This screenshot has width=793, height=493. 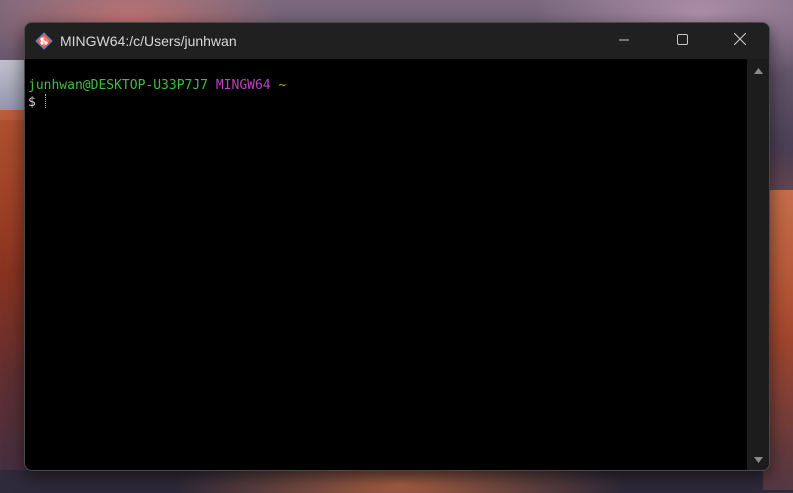 I want to click on text-cursor, so click(x=45, y=101).